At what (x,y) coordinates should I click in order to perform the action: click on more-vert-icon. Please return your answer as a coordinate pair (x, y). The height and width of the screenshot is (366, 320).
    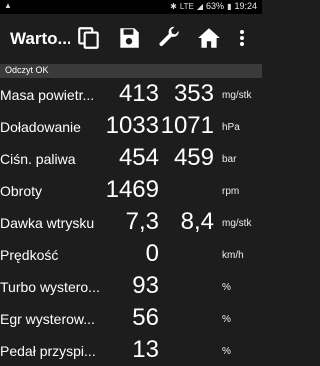
    Looking at the image, I should click on (242, 38).